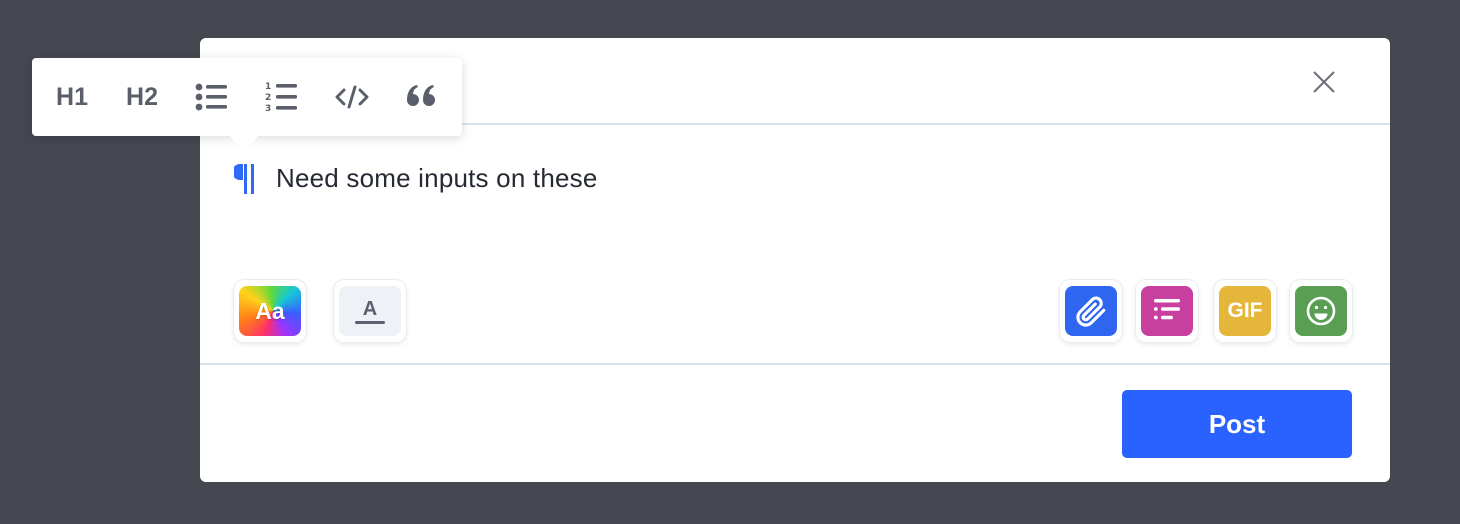  What do you see at coordinates (72, 97) in the screenshot?
I see `heading1-button: H1` at bounding box center [72, 97].